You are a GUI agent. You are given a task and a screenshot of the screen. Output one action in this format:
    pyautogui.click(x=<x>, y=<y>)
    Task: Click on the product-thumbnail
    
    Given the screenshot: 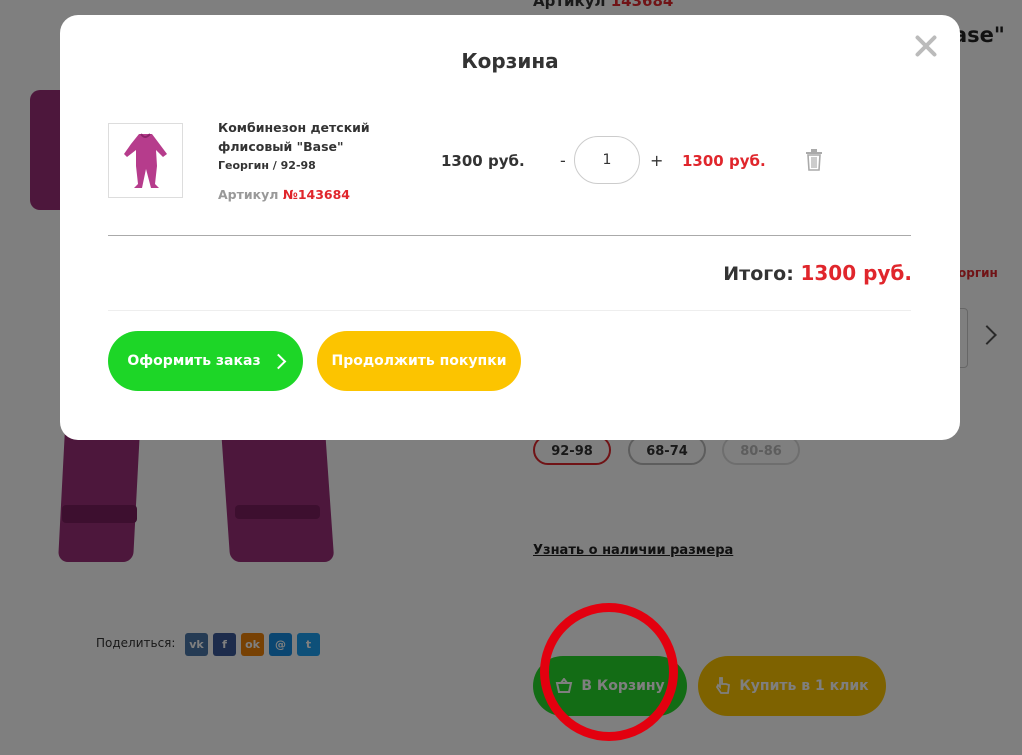 What is the action you would take?
    pyautogui.click(x=145, y=160)
    